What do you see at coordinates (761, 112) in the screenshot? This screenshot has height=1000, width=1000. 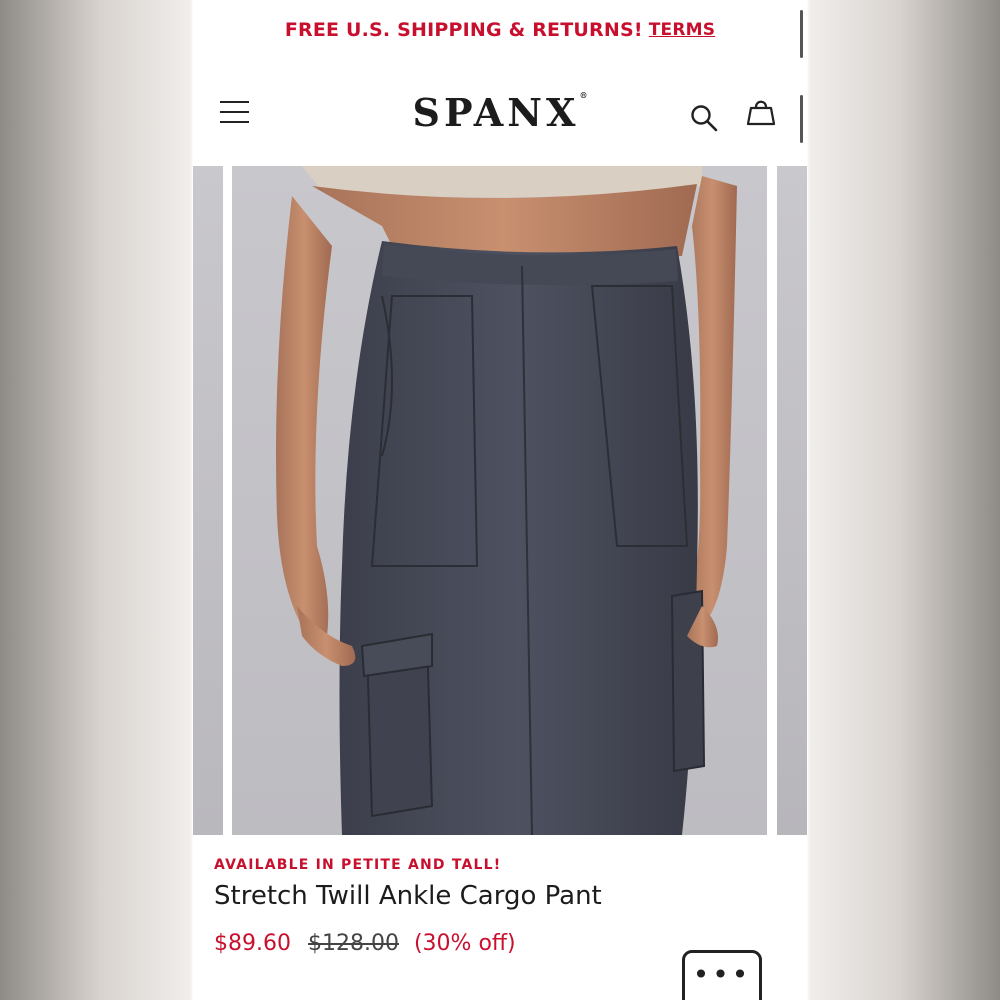 I see `shopping-bag-icon` at bounding box center [761, 112].